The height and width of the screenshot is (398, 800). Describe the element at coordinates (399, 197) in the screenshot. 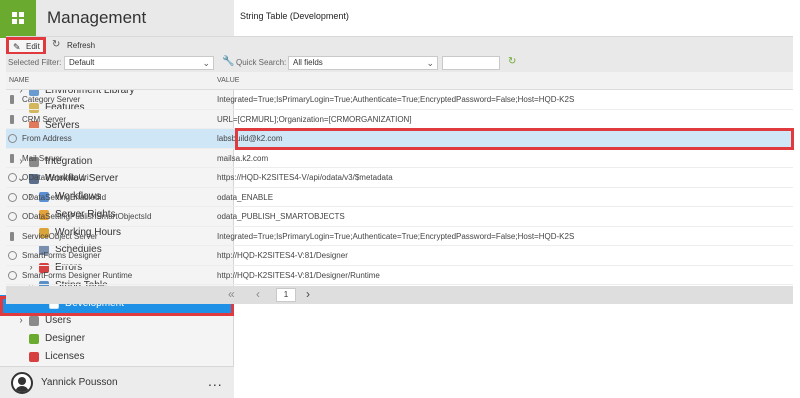

I see `table-row: ODataSettingEnabledId odata_ENABLE` at that location.